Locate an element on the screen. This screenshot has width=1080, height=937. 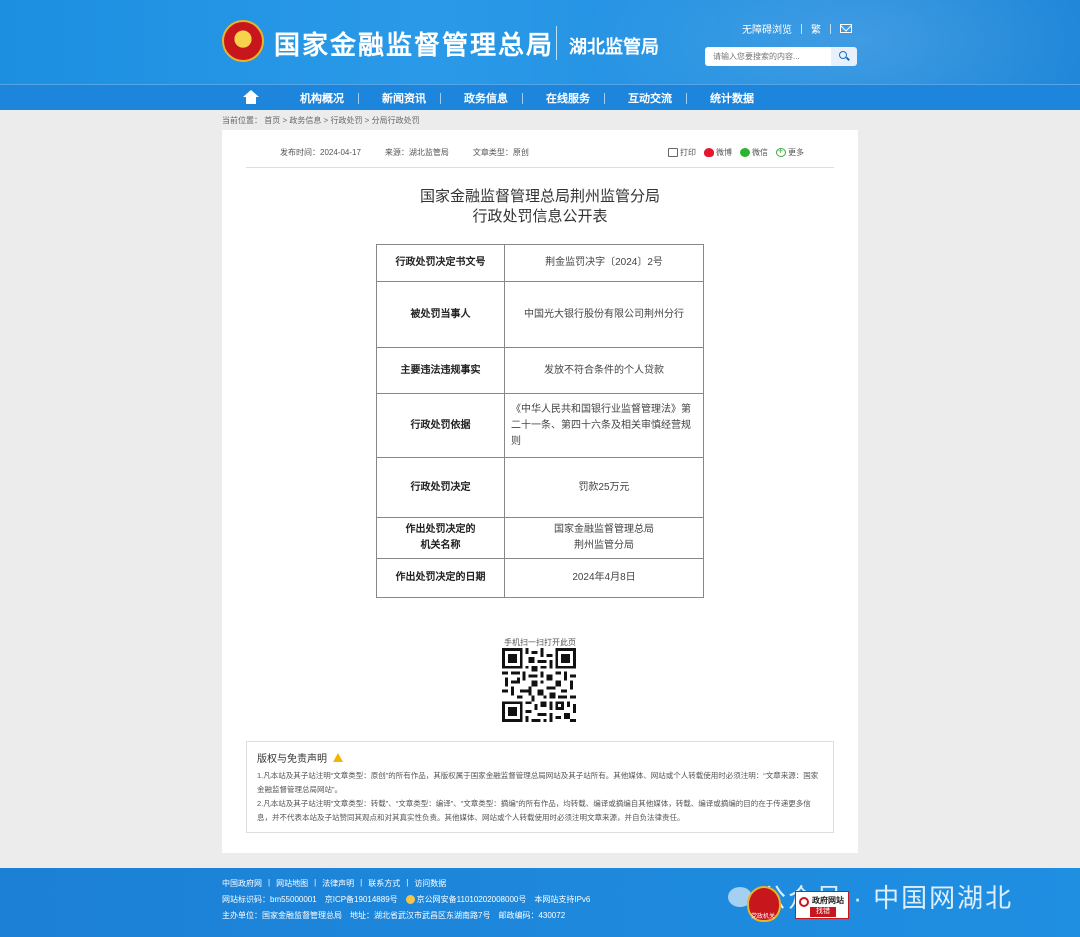
police-record: 京公网安备11010202008000号 is located at coordinates (472, 899).